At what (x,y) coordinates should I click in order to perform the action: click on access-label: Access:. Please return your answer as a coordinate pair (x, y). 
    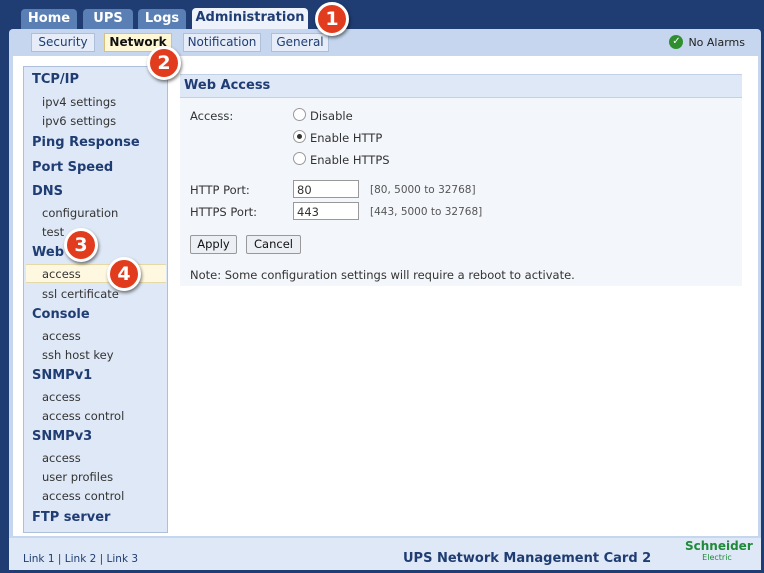
    Looking at the image, I should click on (212, 116).